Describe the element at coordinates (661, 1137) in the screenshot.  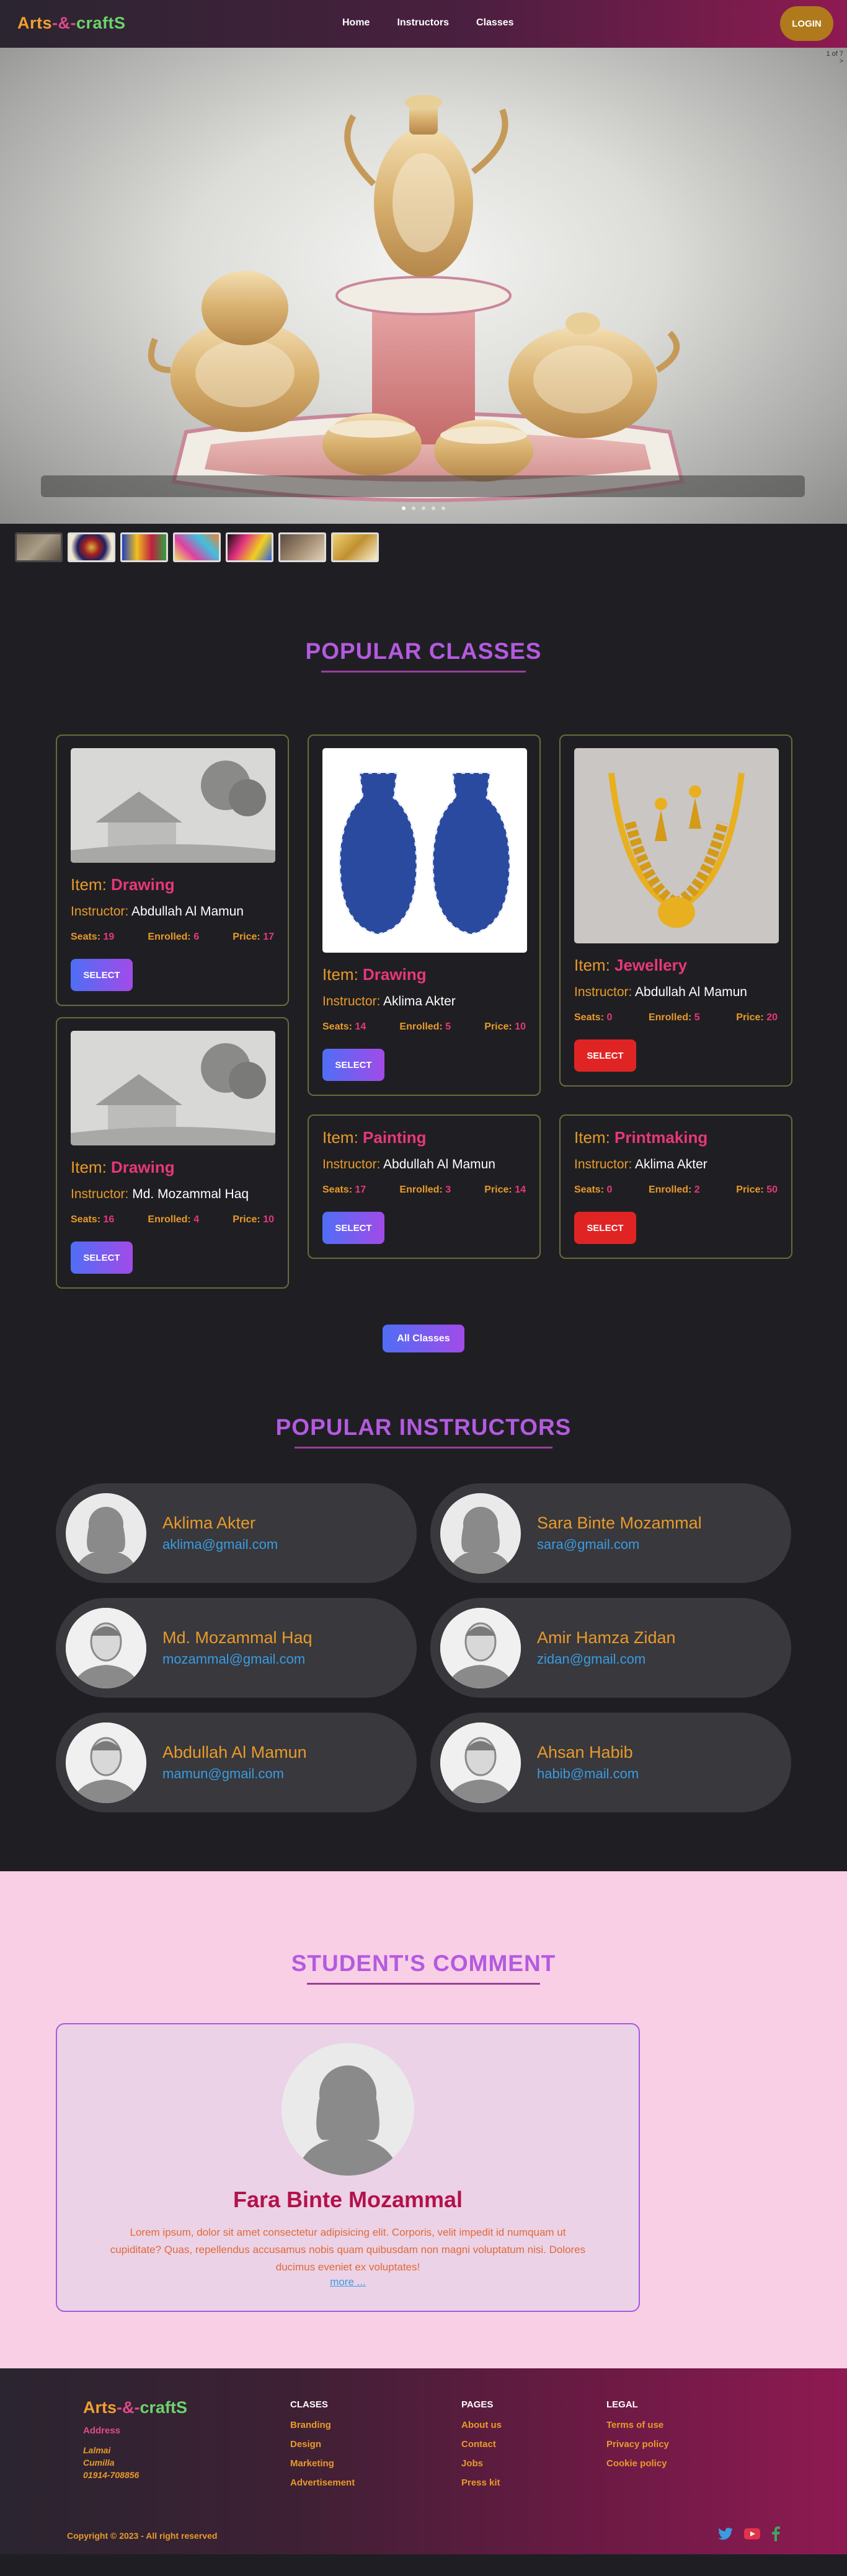
I see `item-name: Printmaking` at that location.